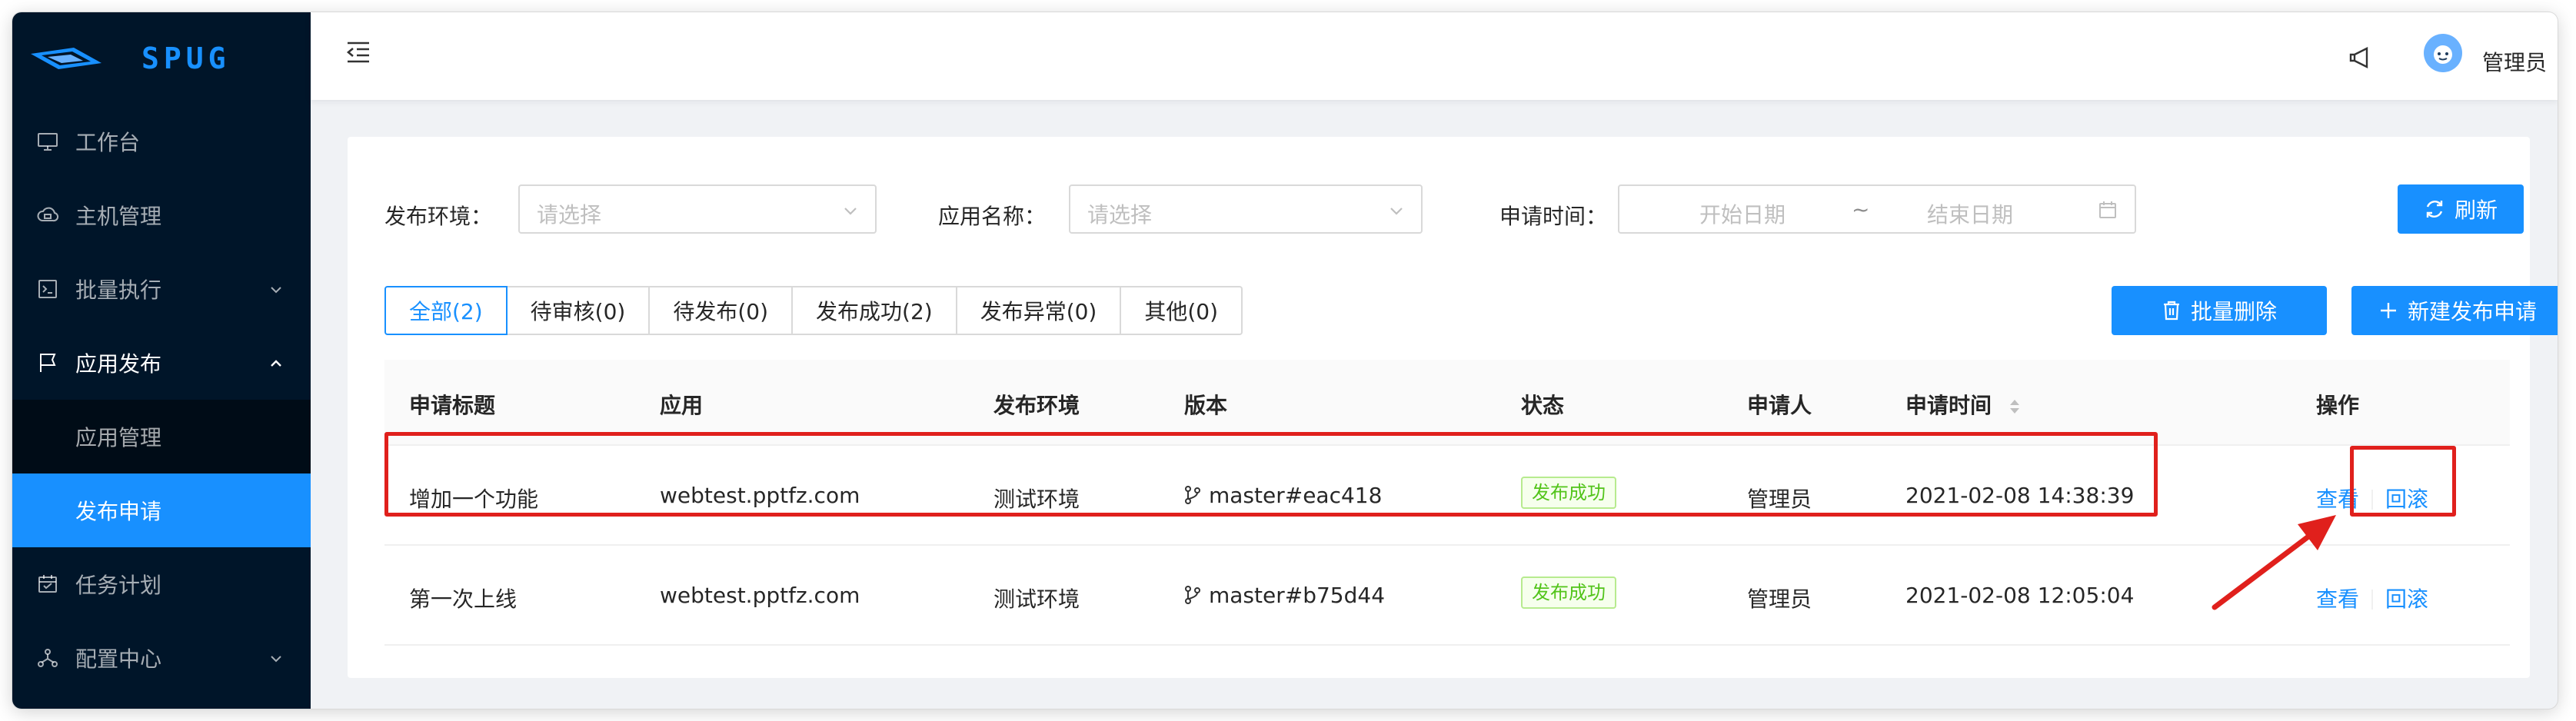 Image resolution: width=2576 pixels, height=721 pixels. What do you see at coordinates (464, 599) in the screenshot?
I see `row-title: 第一次上线` at bounding box center [464, 599].